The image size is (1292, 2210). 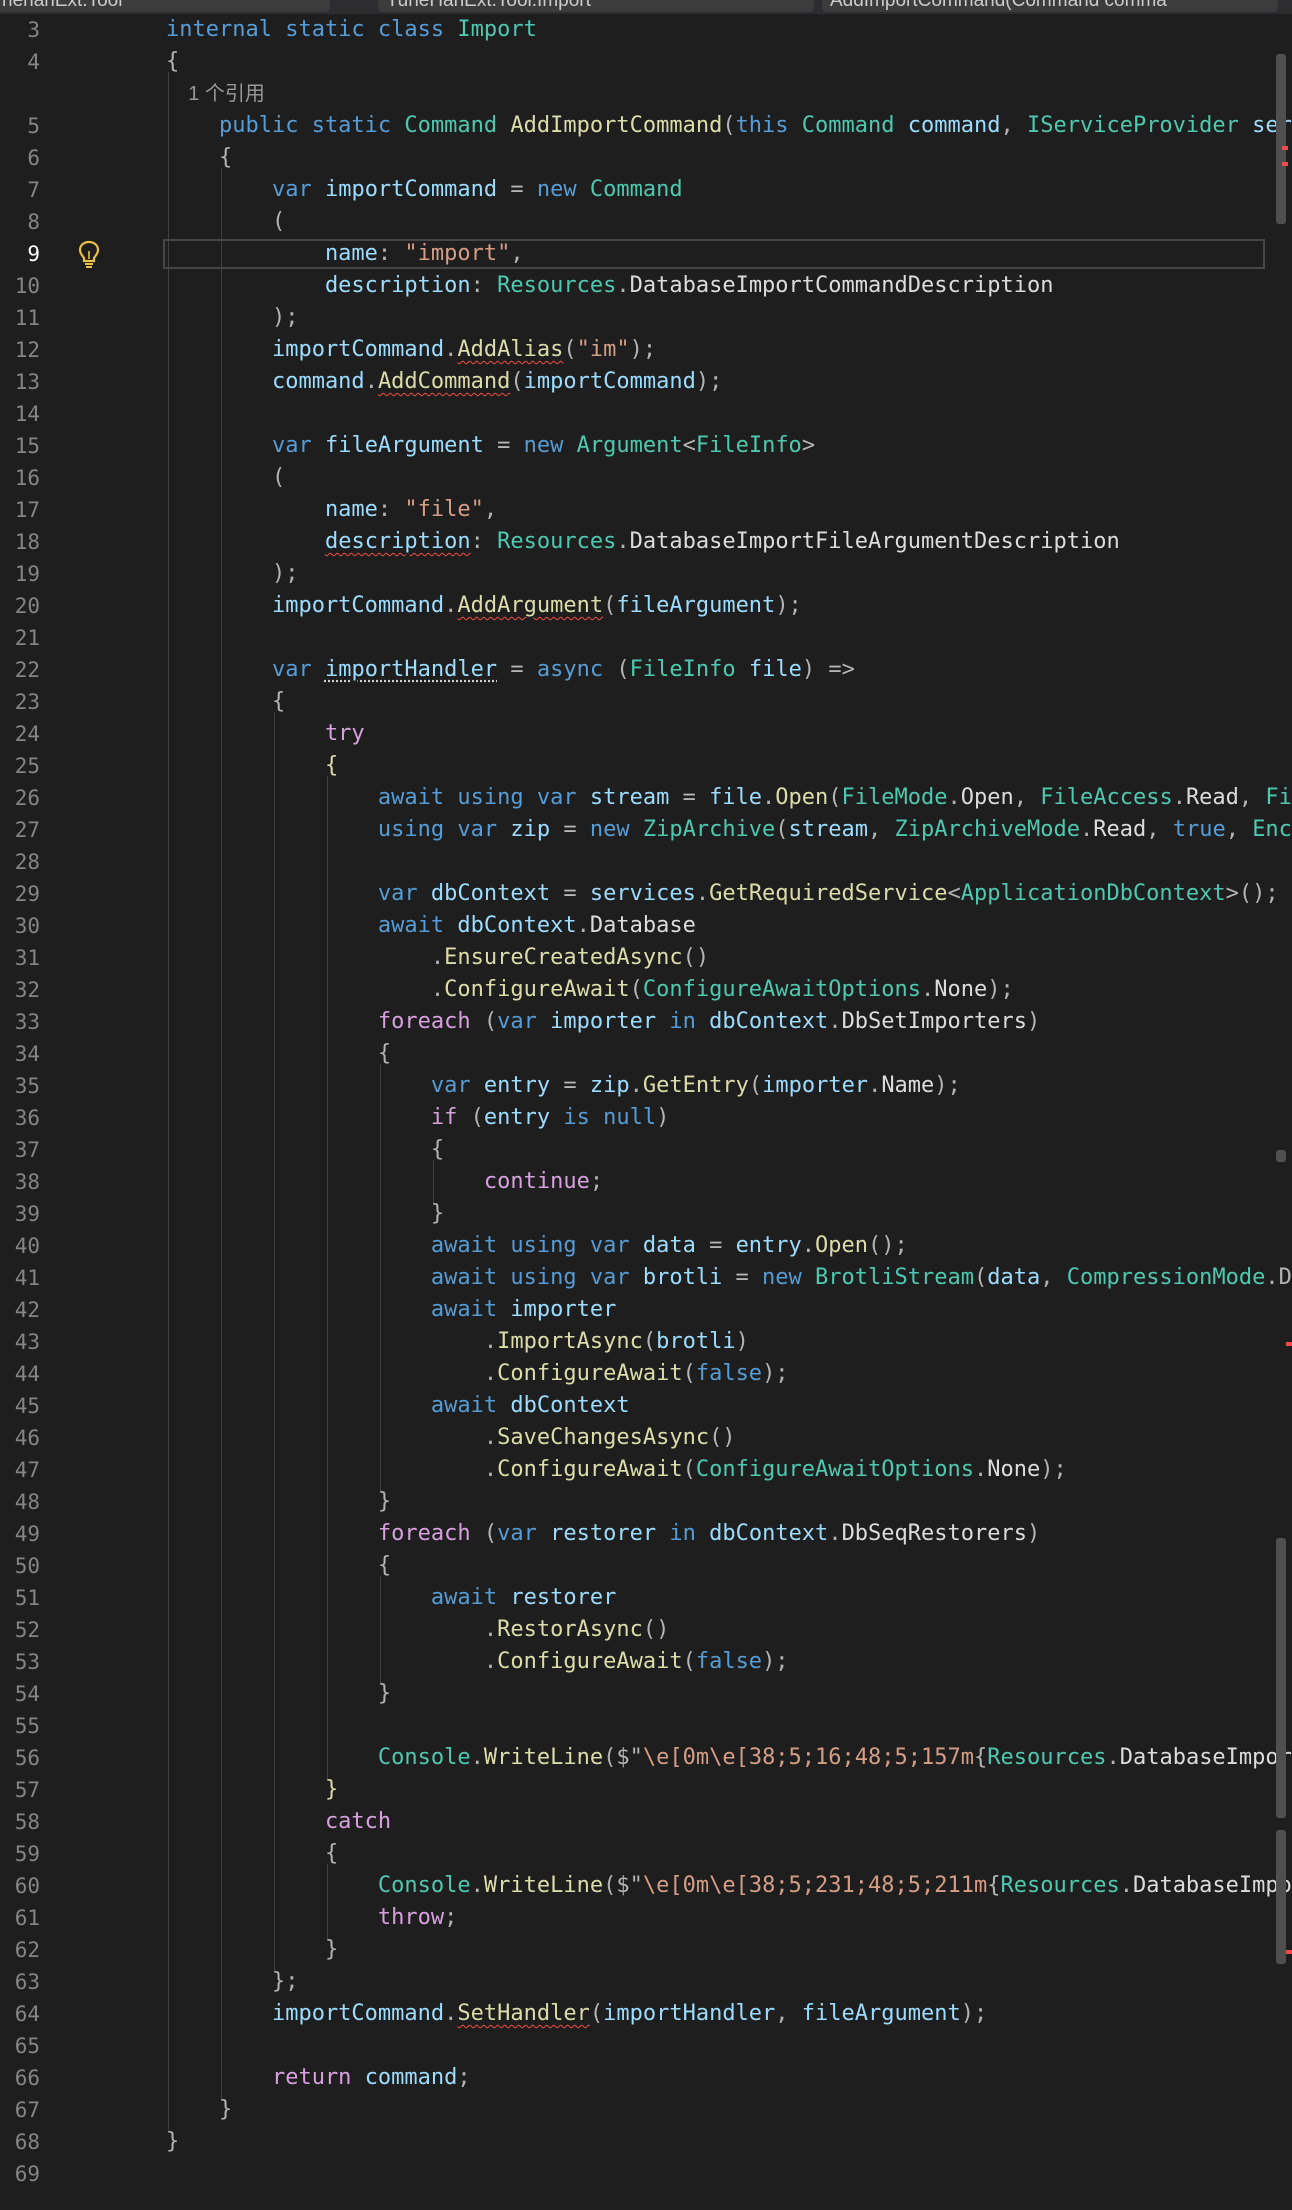 What do you see at coordinates (646, 702) in the screenshot?
I see `code-line: 23 {` at bounding box center [646, 702].